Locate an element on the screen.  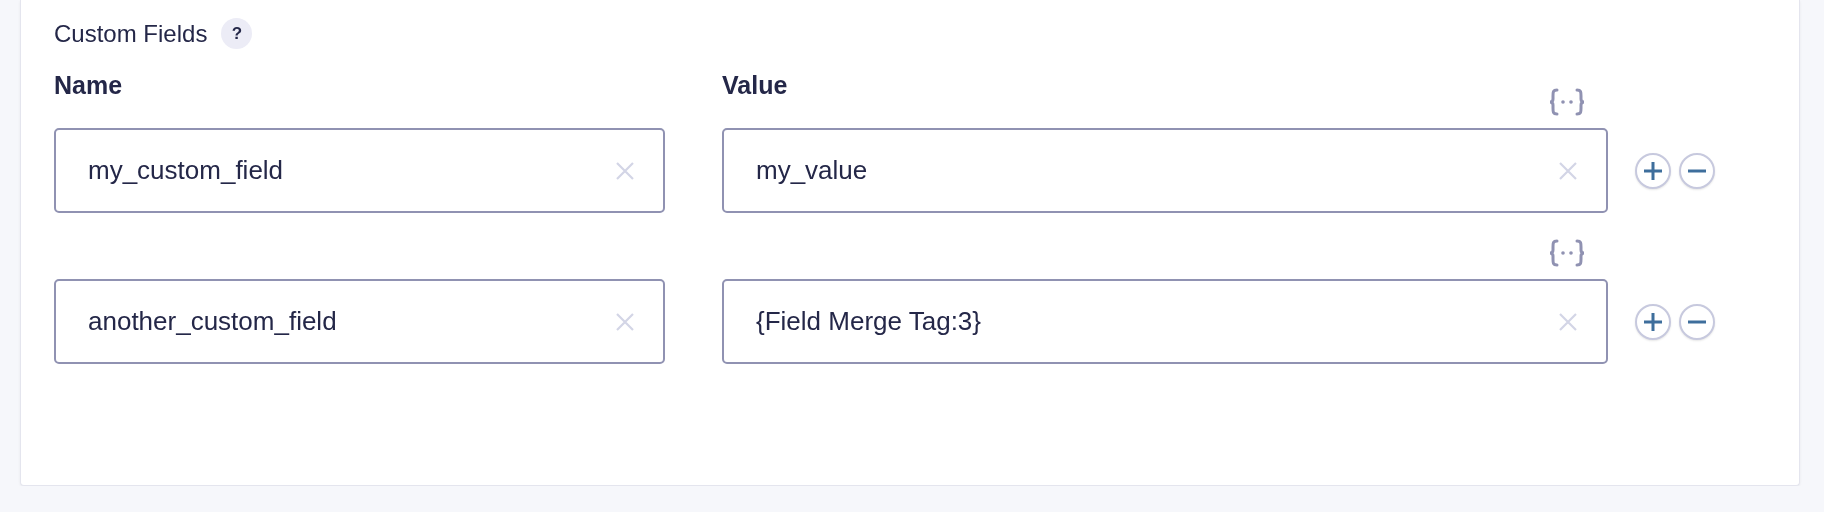
section-title: Custom Fields is located at coordinates (131, 33).